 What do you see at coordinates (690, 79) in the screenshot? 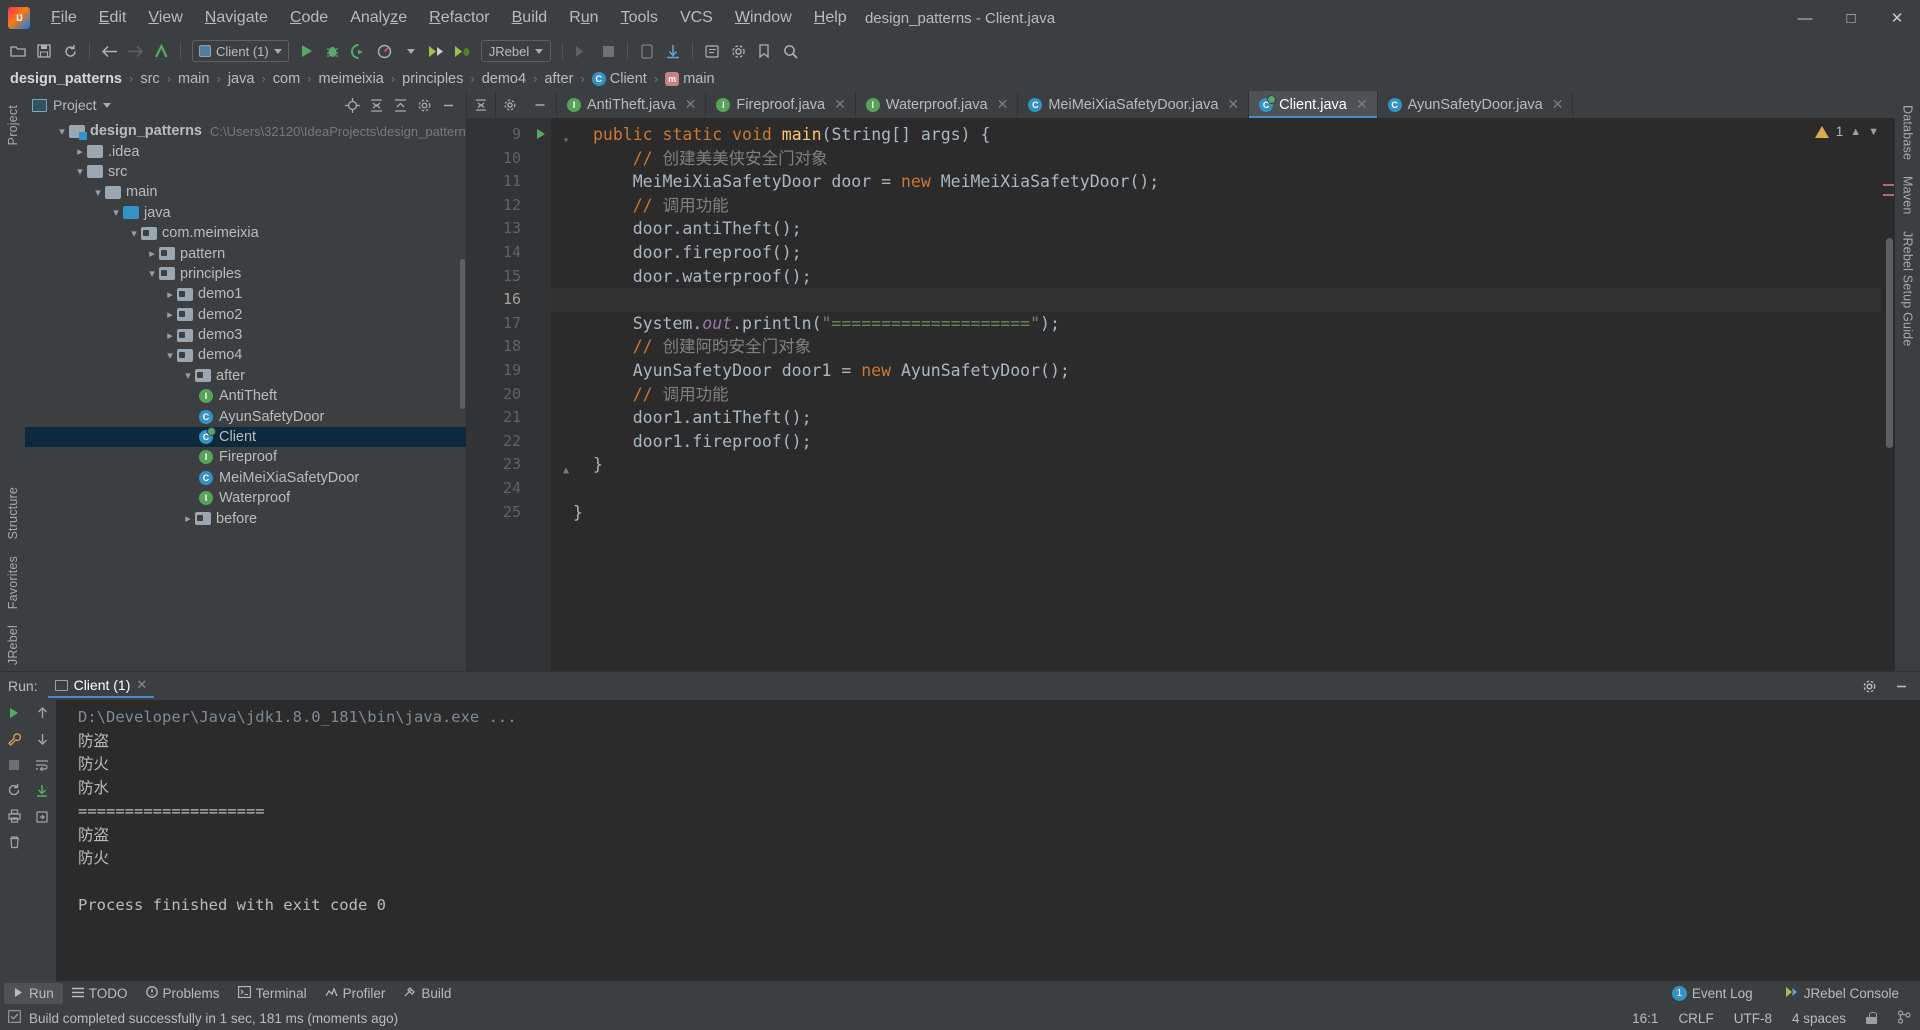
I see `breadcrumb-item-main-method: m main` at bounding box center [690, 79].